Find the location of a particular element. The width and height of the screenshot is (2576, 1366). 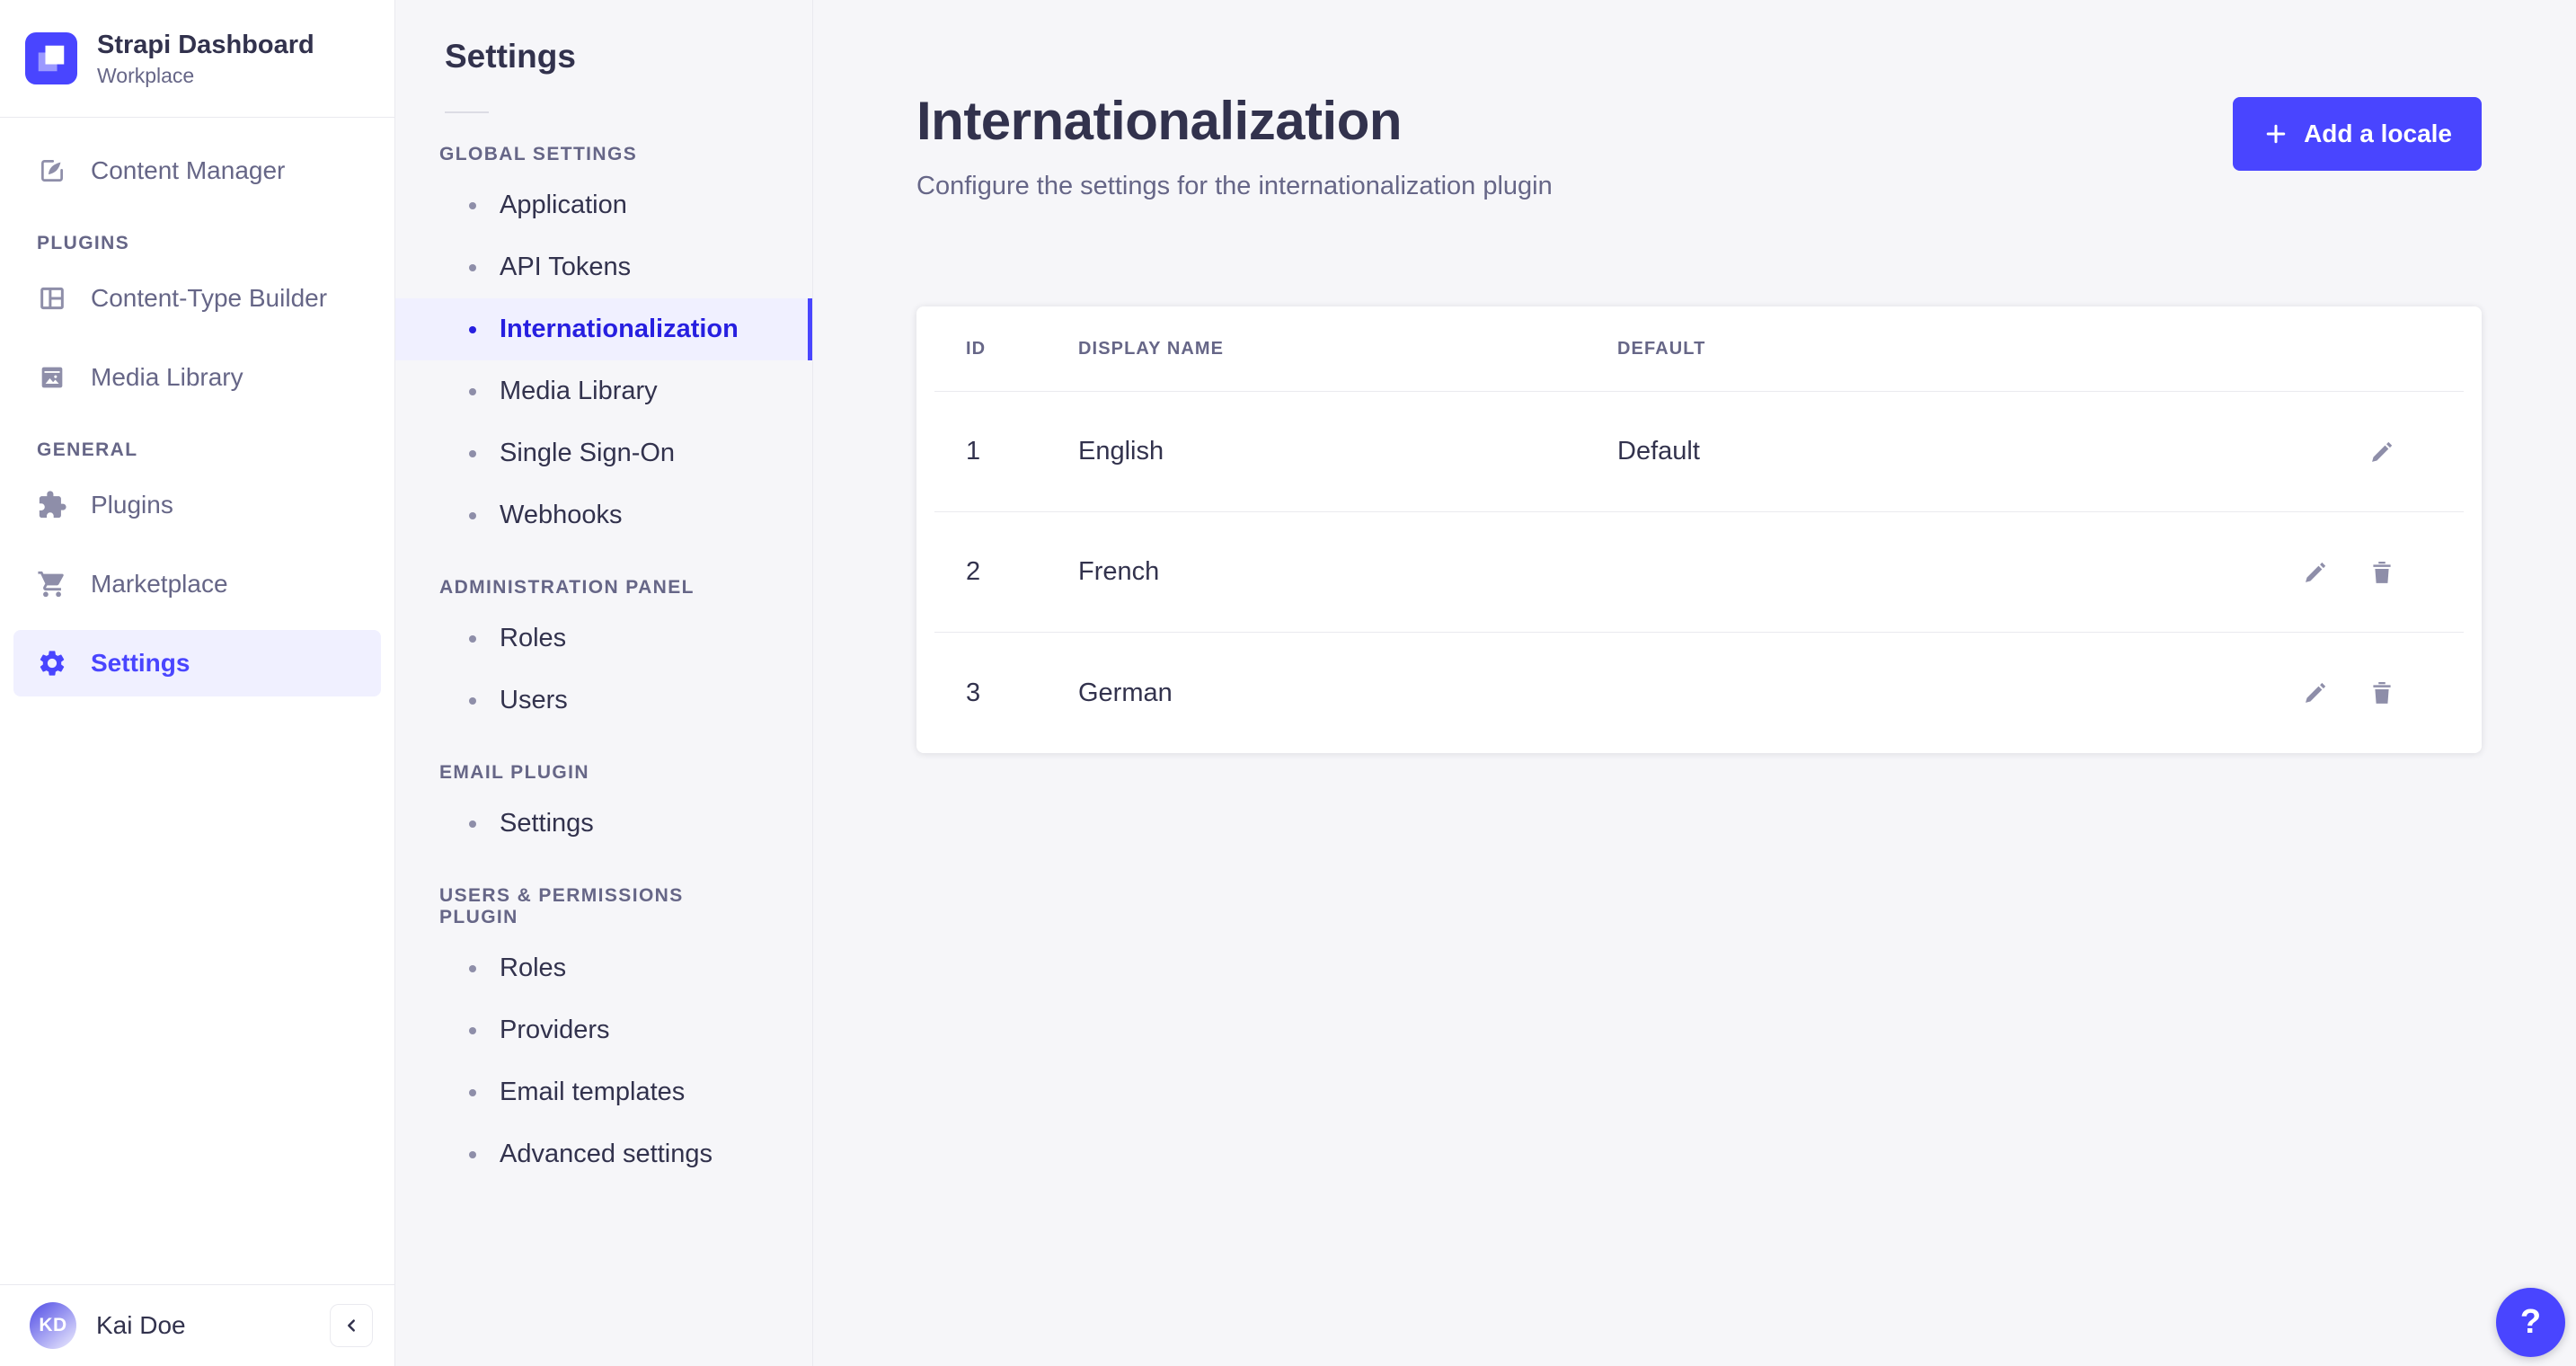

locale-display-name: French is located at coordinates (1119, 571).